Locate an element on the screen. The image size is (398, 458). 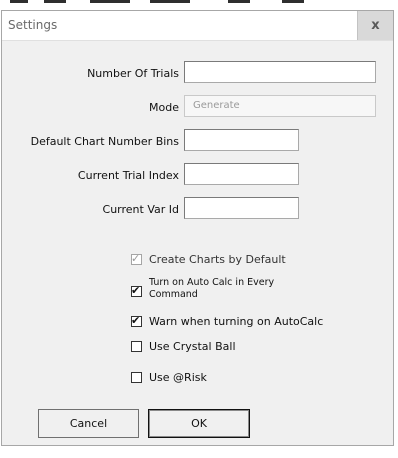
ok-button: OK is located at coordinates (199, 423).